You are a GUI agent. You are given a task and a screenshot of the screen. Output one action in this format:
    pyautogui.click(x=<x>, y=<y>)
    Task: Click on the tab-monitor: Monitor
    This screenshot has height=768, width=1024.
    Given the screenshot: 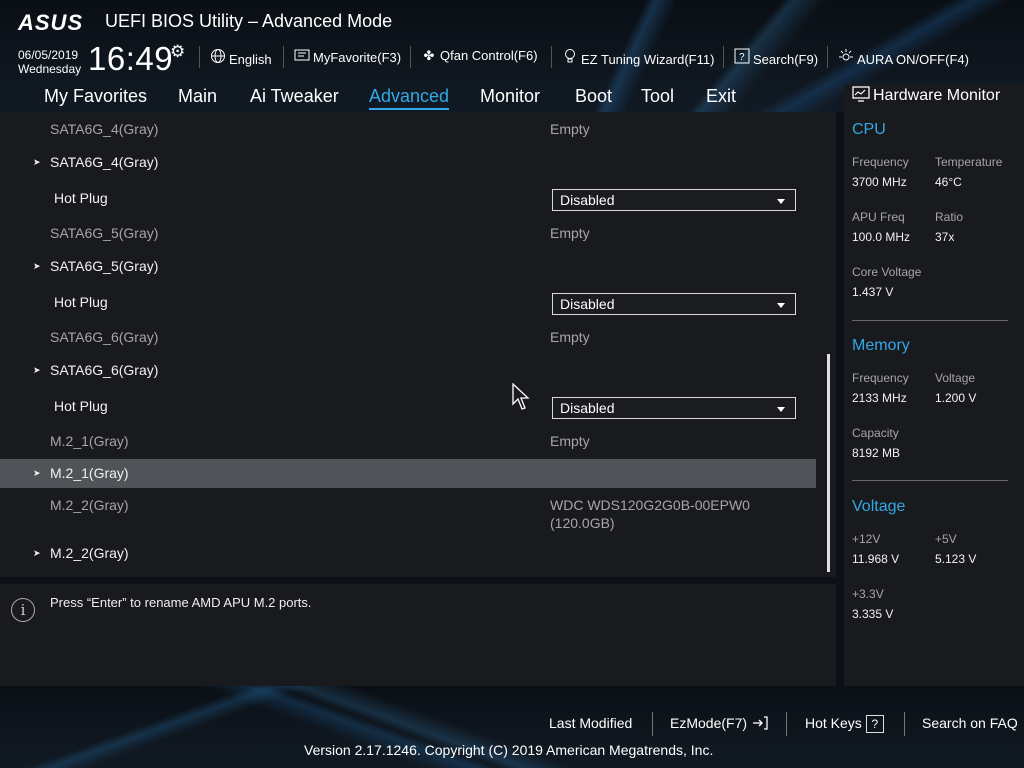 What is the action you would take?
    pyautogui.click(x=510, y=96)
    